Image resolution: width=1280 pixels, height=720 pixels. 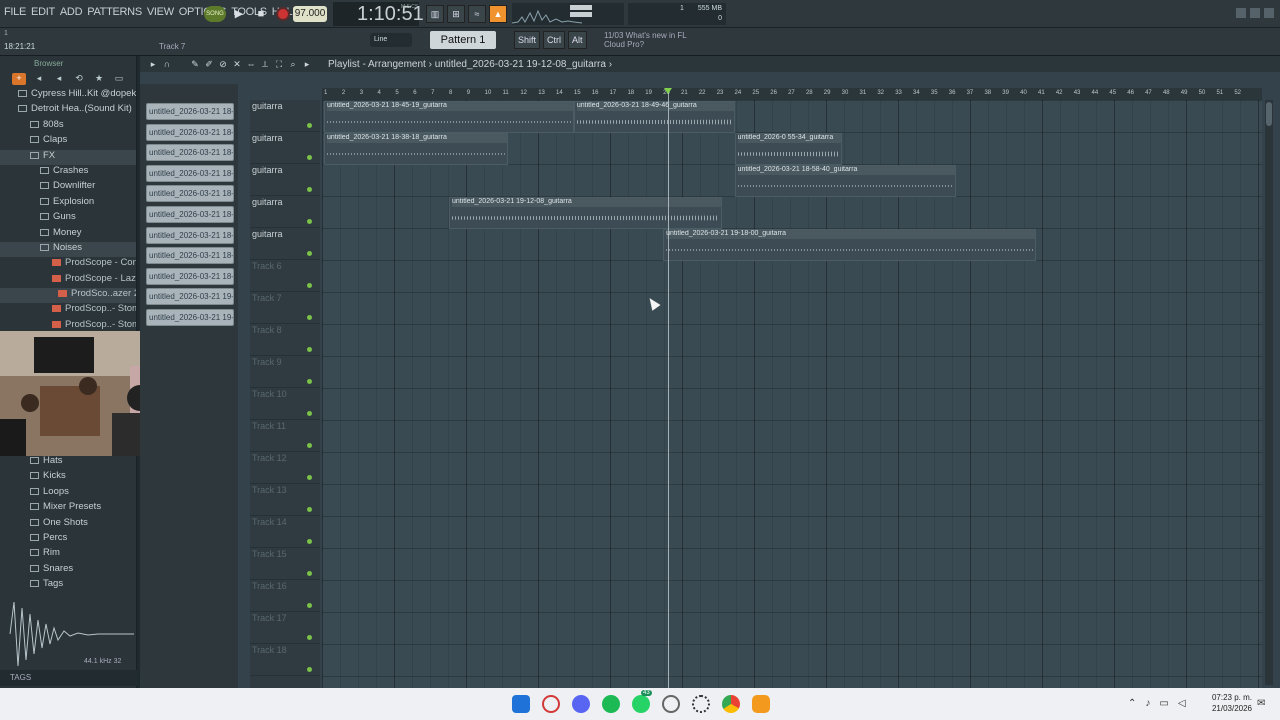 I want to click on slip-icon: ⇔, so click(x=251, y=64).